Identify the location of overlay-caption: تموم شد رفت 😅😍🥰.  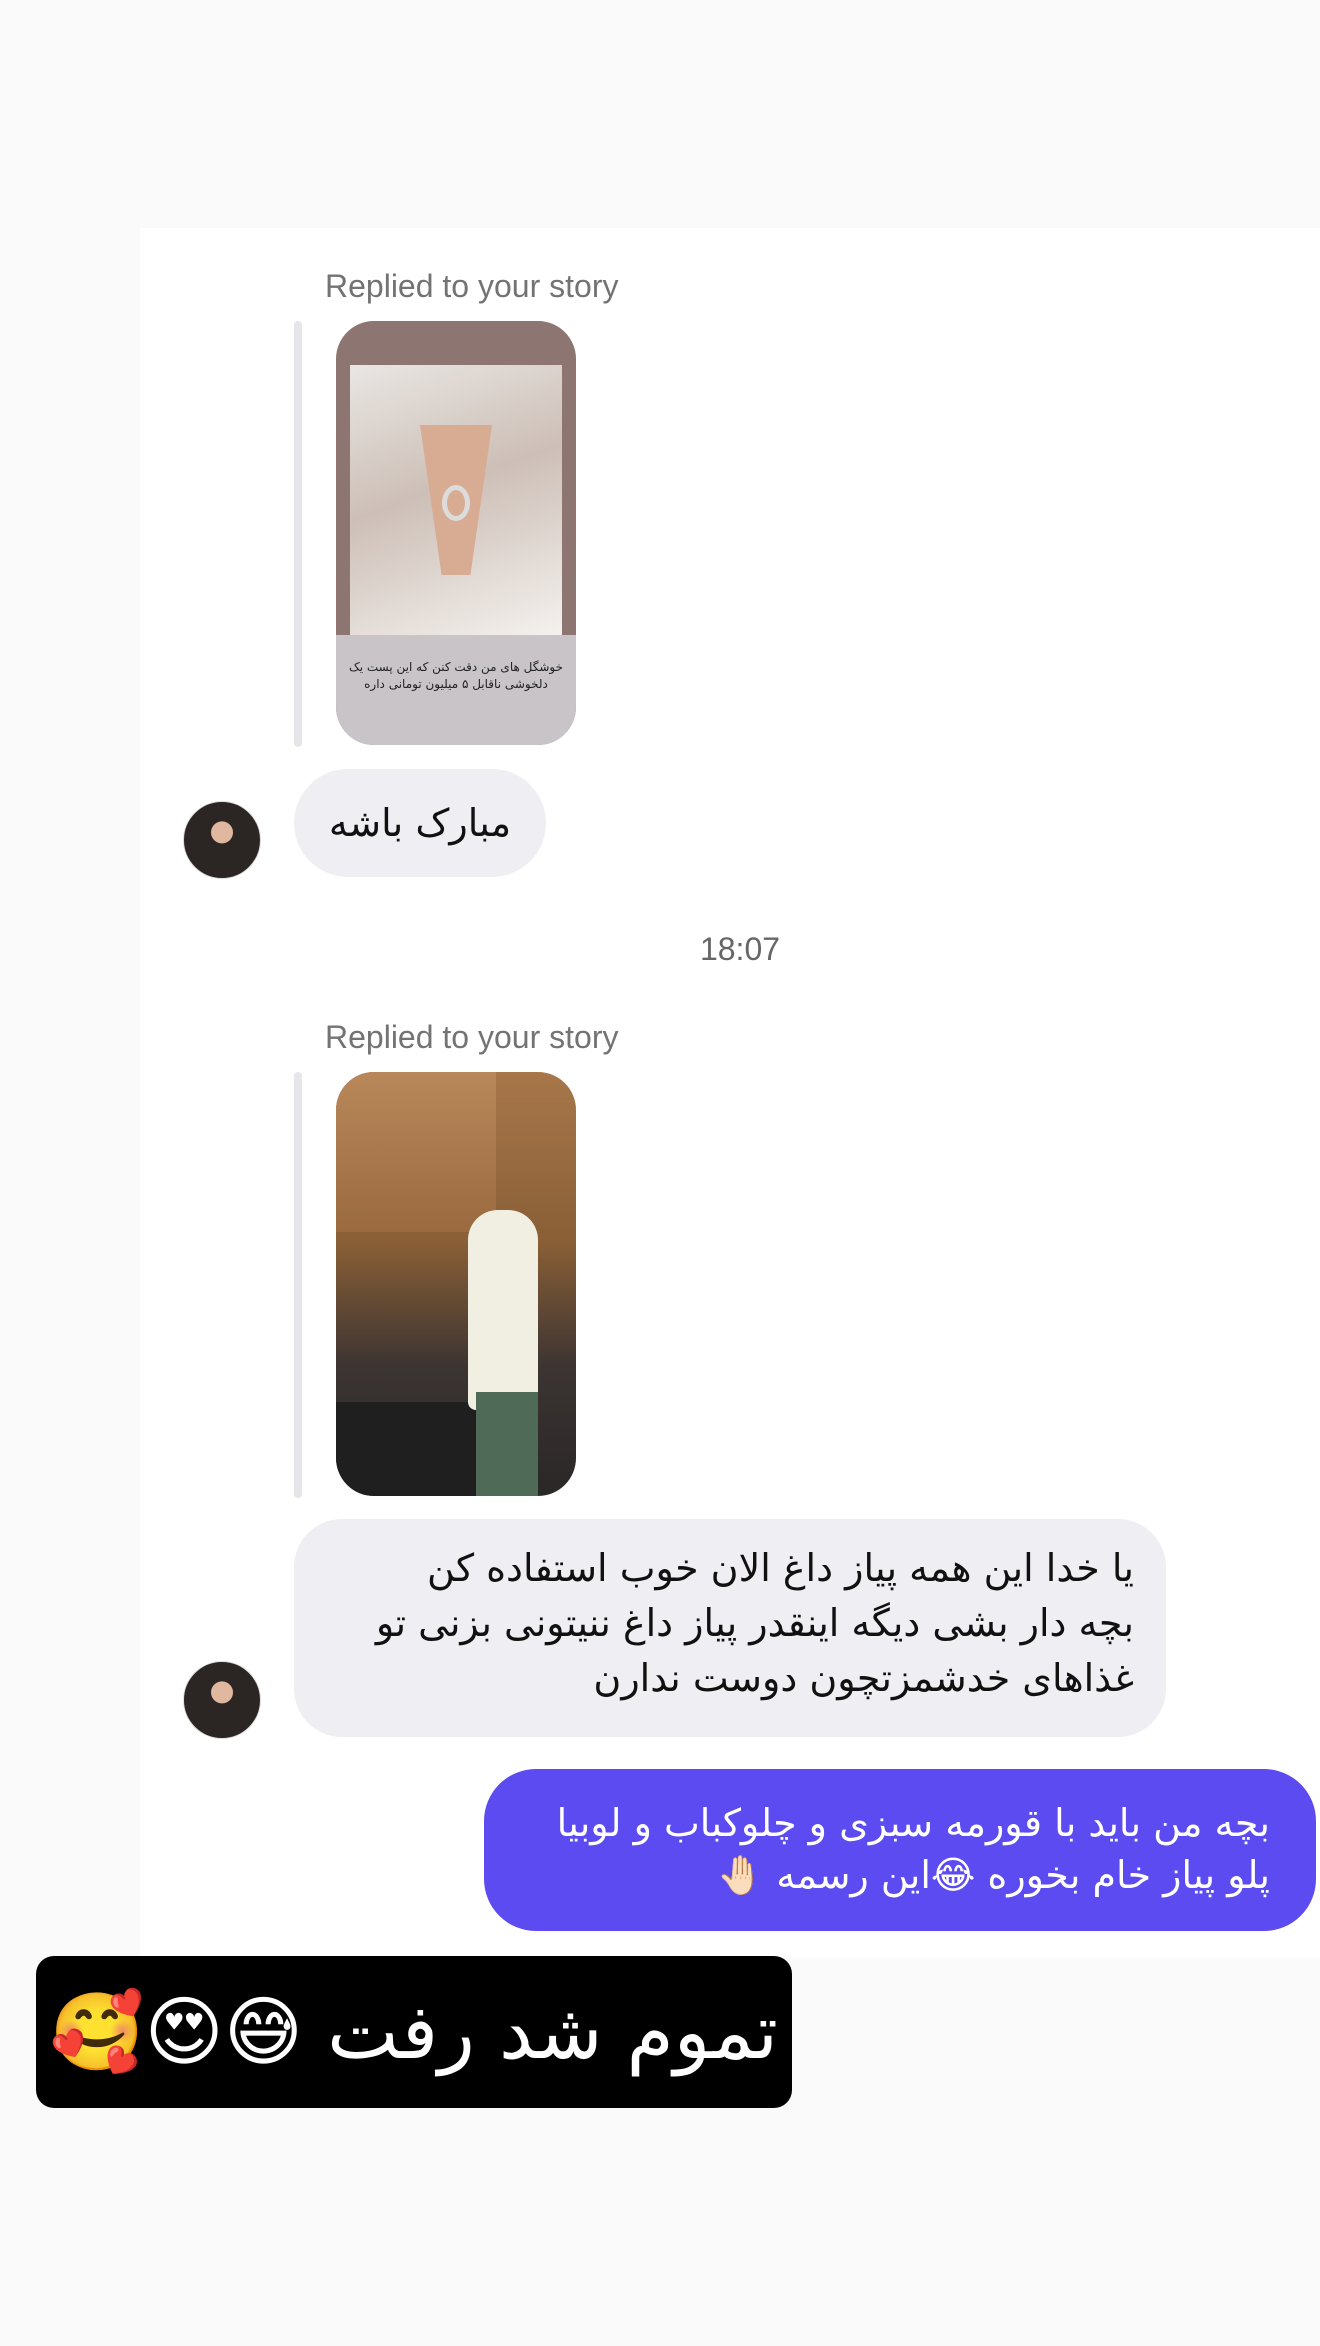
(414, 2032).